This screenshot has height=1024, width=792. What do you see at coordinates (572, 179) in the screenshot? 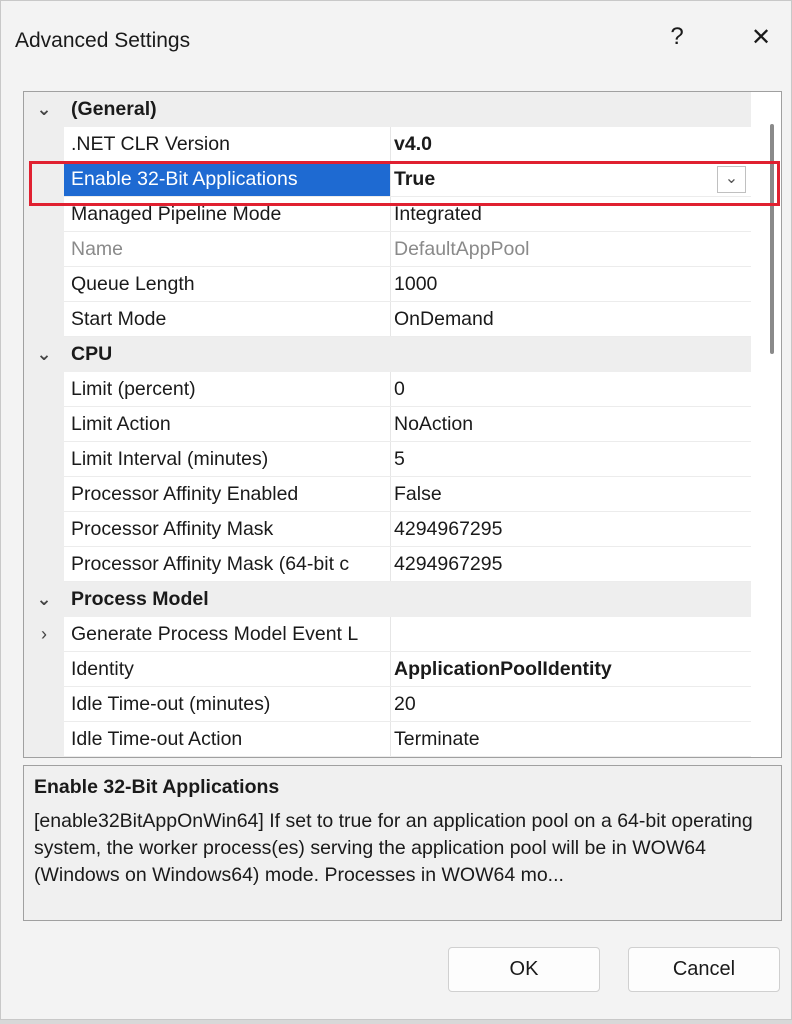
I see `property-value: True` at bounding box center [572, 179].